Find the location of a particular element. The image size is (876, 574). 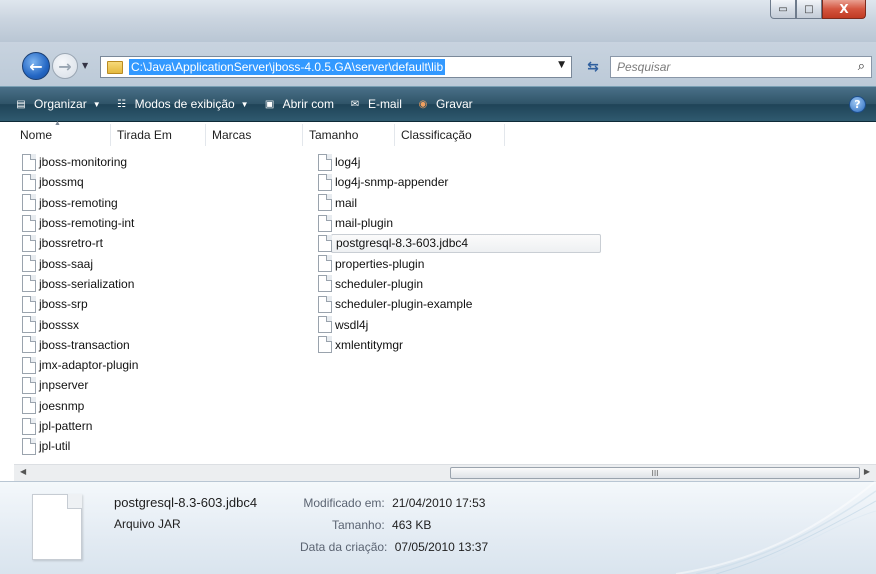

file-item: jboss-remoting-int is located at coordinates (80, 223).